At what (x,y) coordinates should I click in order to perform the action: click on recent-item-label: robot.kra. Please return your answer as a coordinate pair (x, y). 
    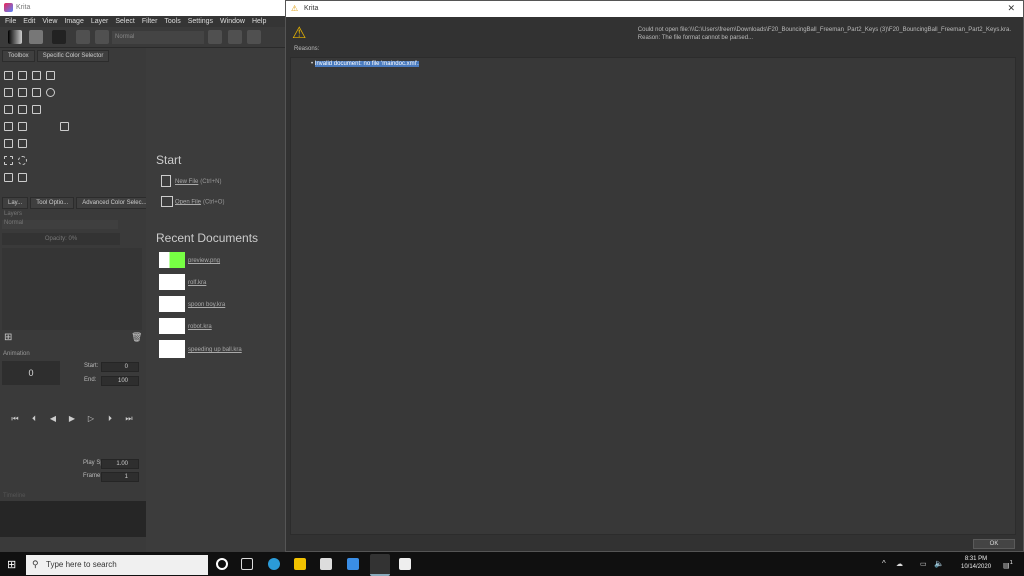
    Looking at the image, I should click on (200, 327).